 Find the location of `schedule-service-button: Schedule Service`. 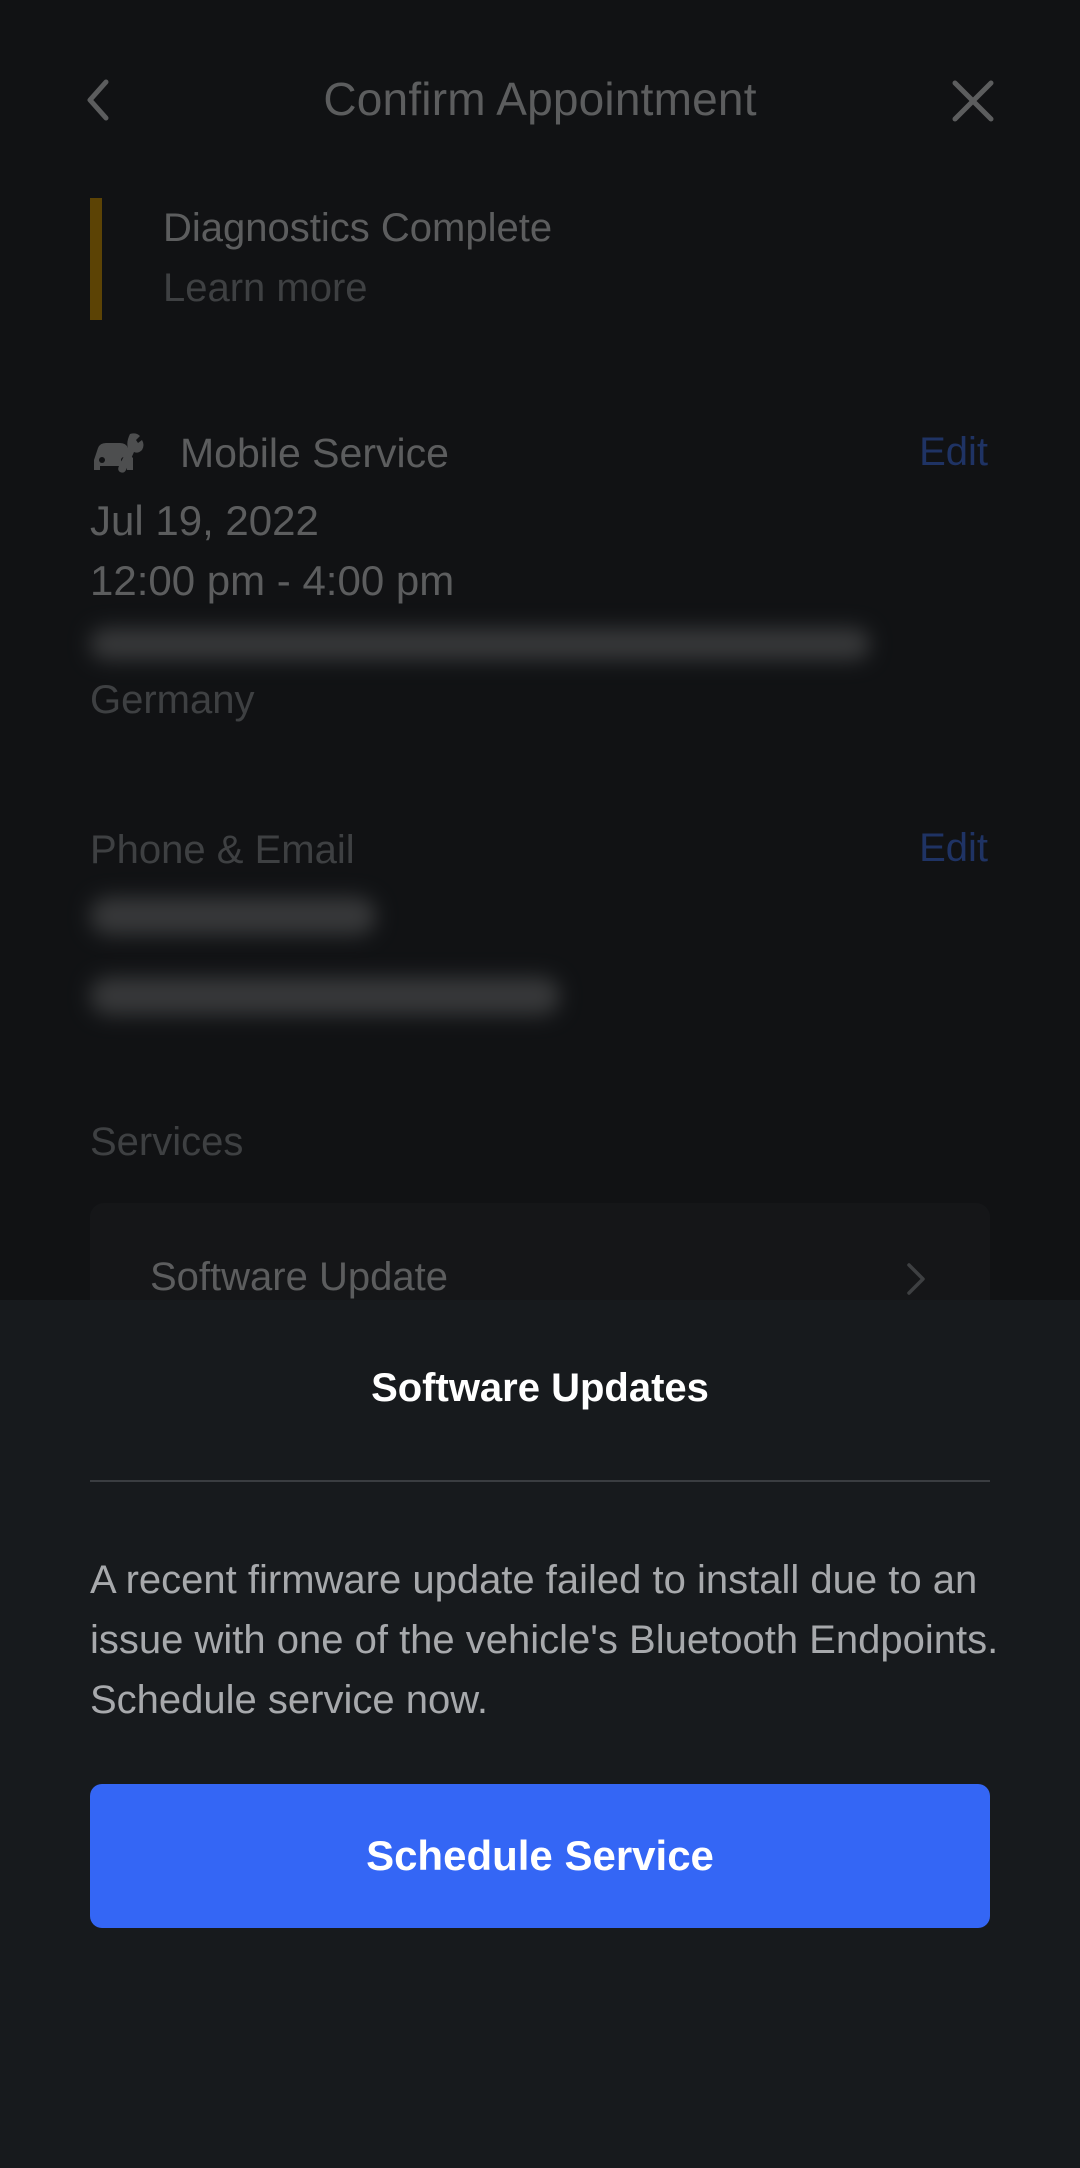

schedule-service-button: Schedule Service is located at coordinates (540, 1856).